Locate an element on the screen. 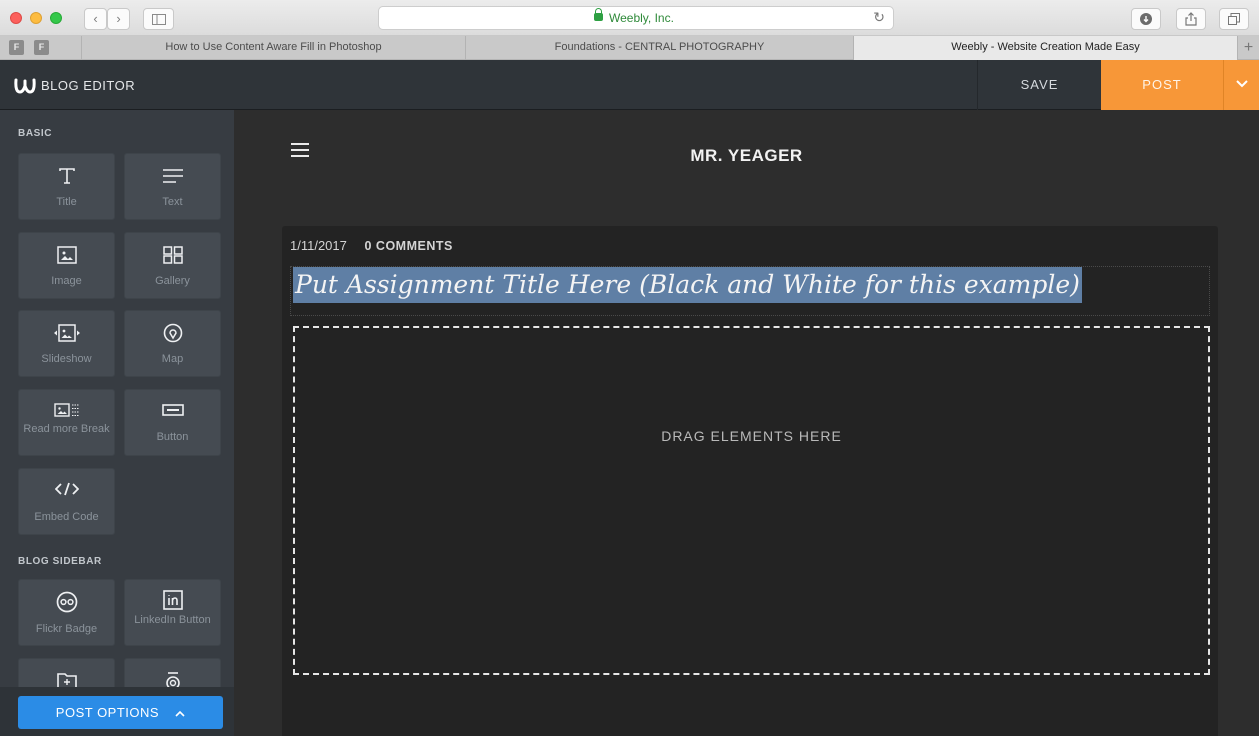 This screenshot has height=736, width=1259. tabs-icon is located at coordinates (1234, 19).